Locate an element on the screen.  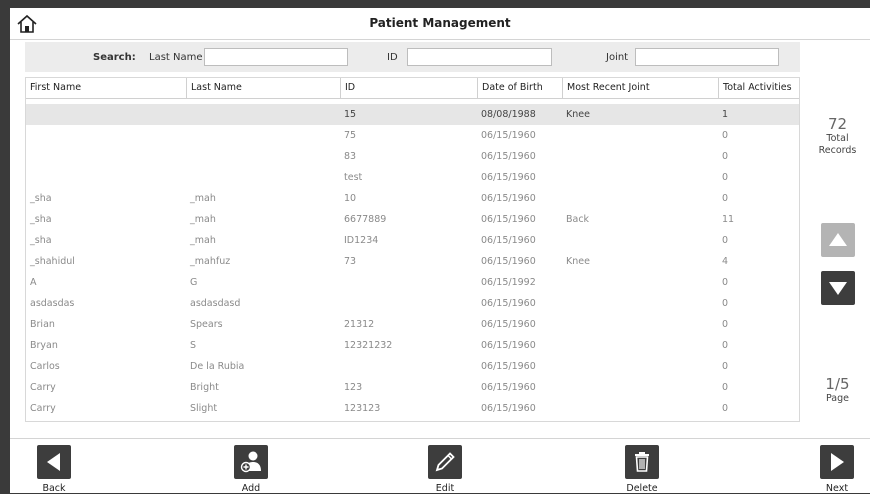
table-row: A G 06/15/1992 0 is located at coordinates (412, 282).